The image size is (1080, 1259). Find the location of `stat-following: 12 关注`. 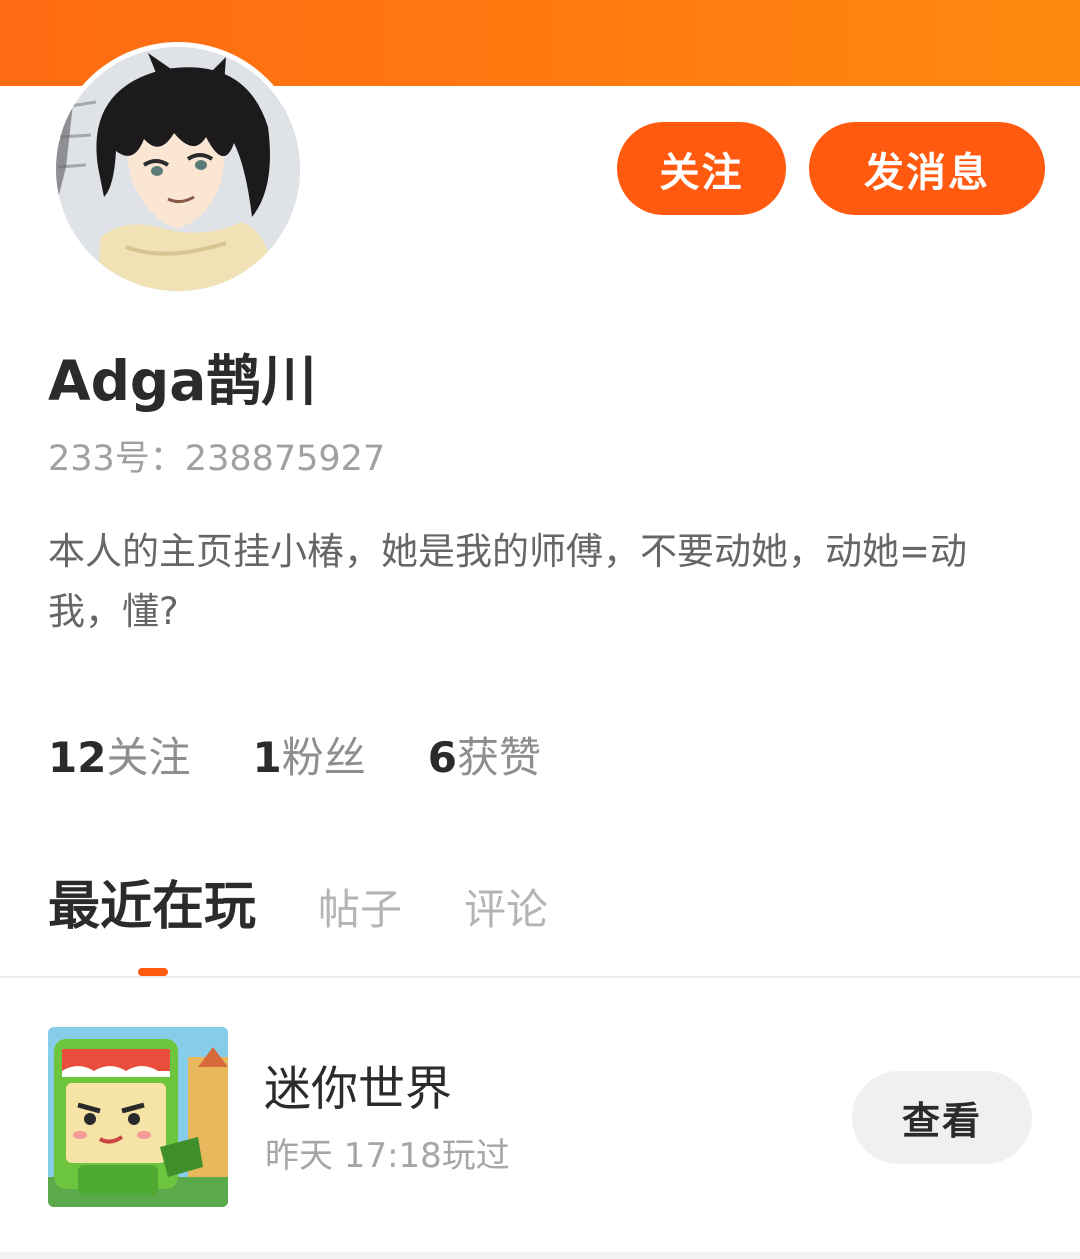

stat-following: 12 关注 is located at coordinates (119, 758).